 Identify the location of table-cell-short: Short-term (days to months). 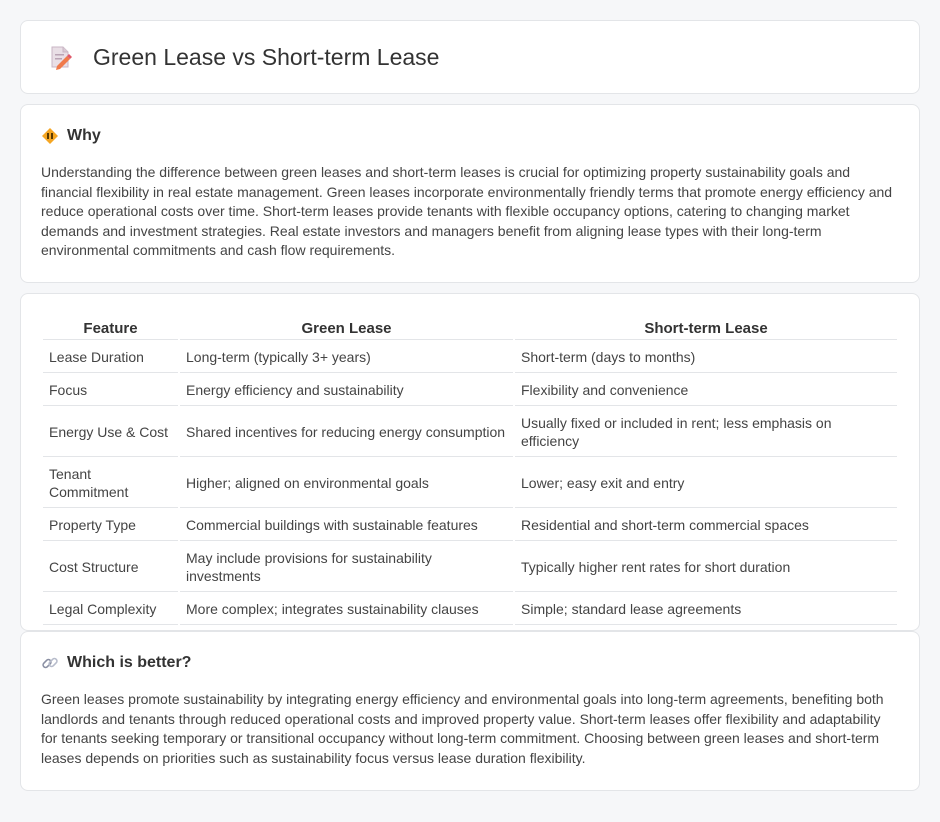
(706, 357).